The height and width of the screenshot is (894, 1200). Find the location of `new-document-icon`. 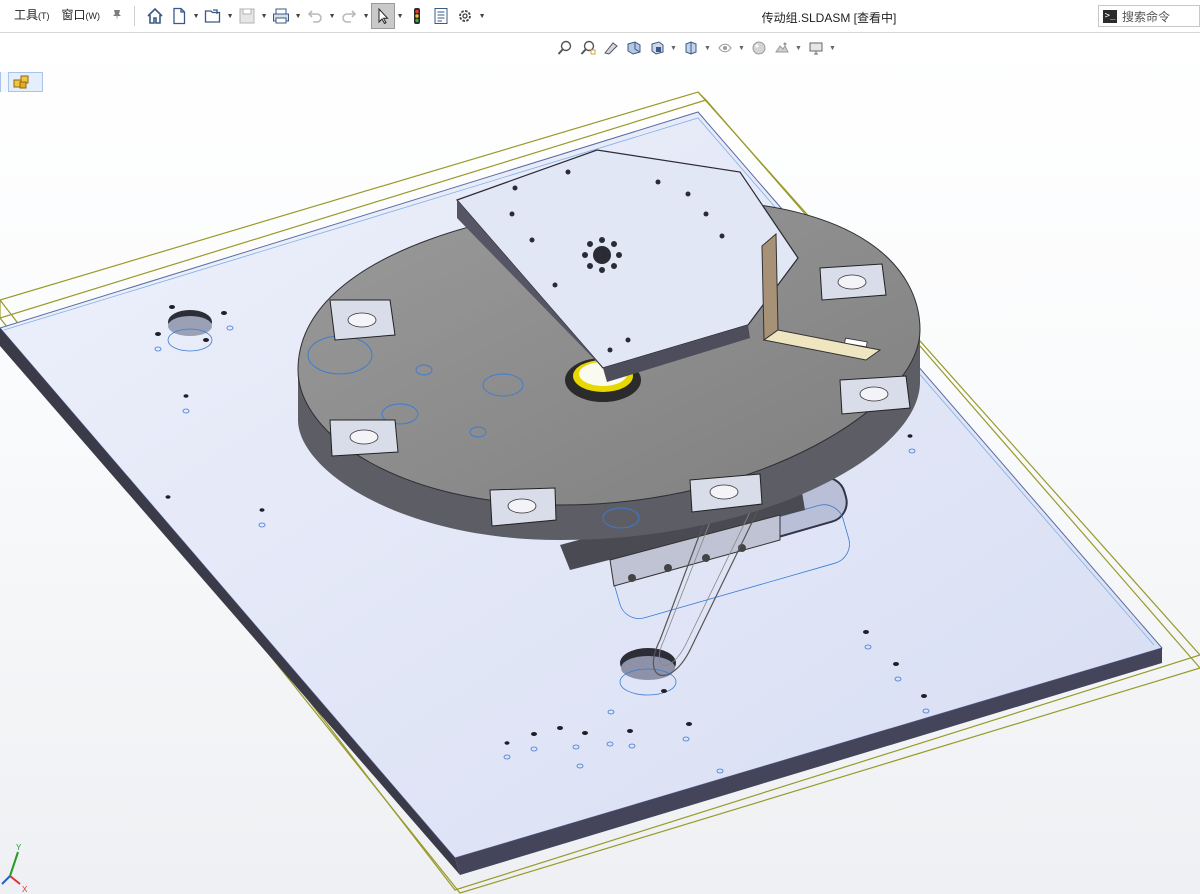

new-document-icon is located at coordinates (179, 16).